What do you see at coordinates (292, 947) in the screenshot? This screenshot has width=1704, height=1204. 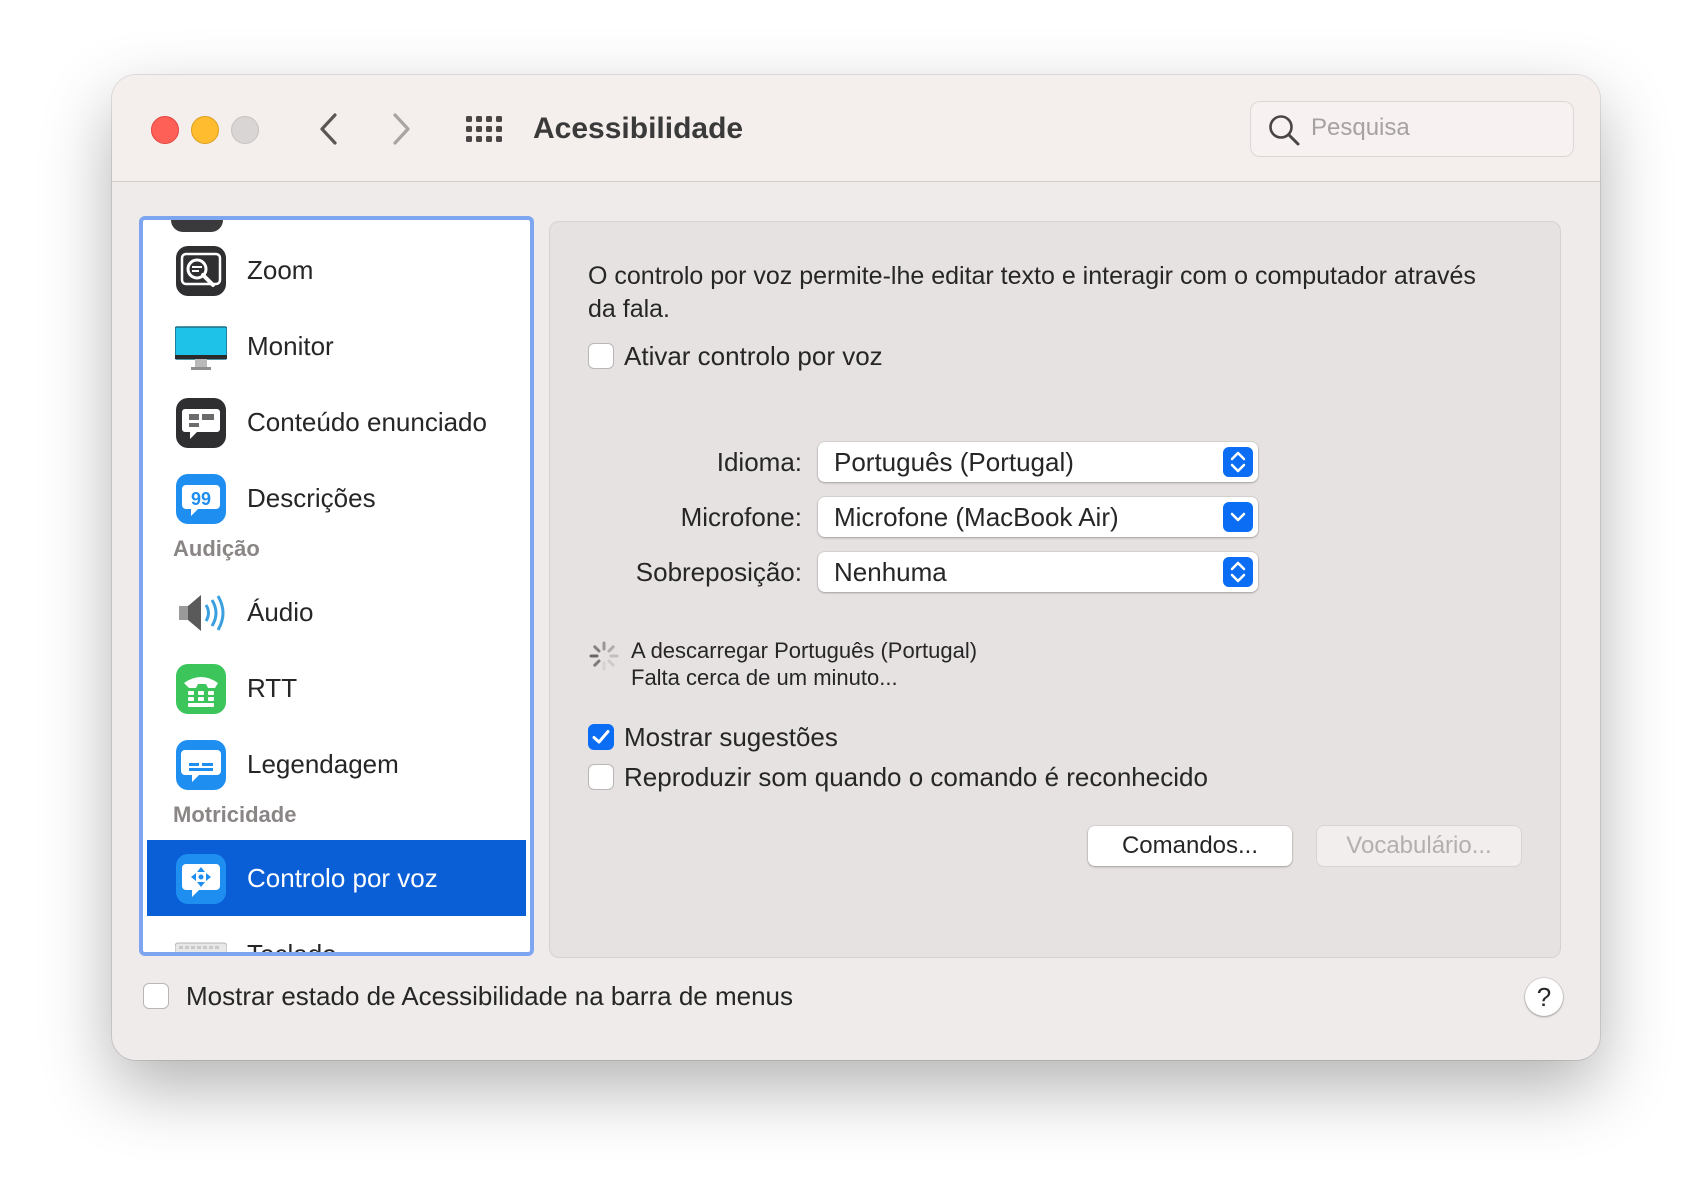 I see `sidebar-item-label: Teclado` at bounding box center [292, 947].